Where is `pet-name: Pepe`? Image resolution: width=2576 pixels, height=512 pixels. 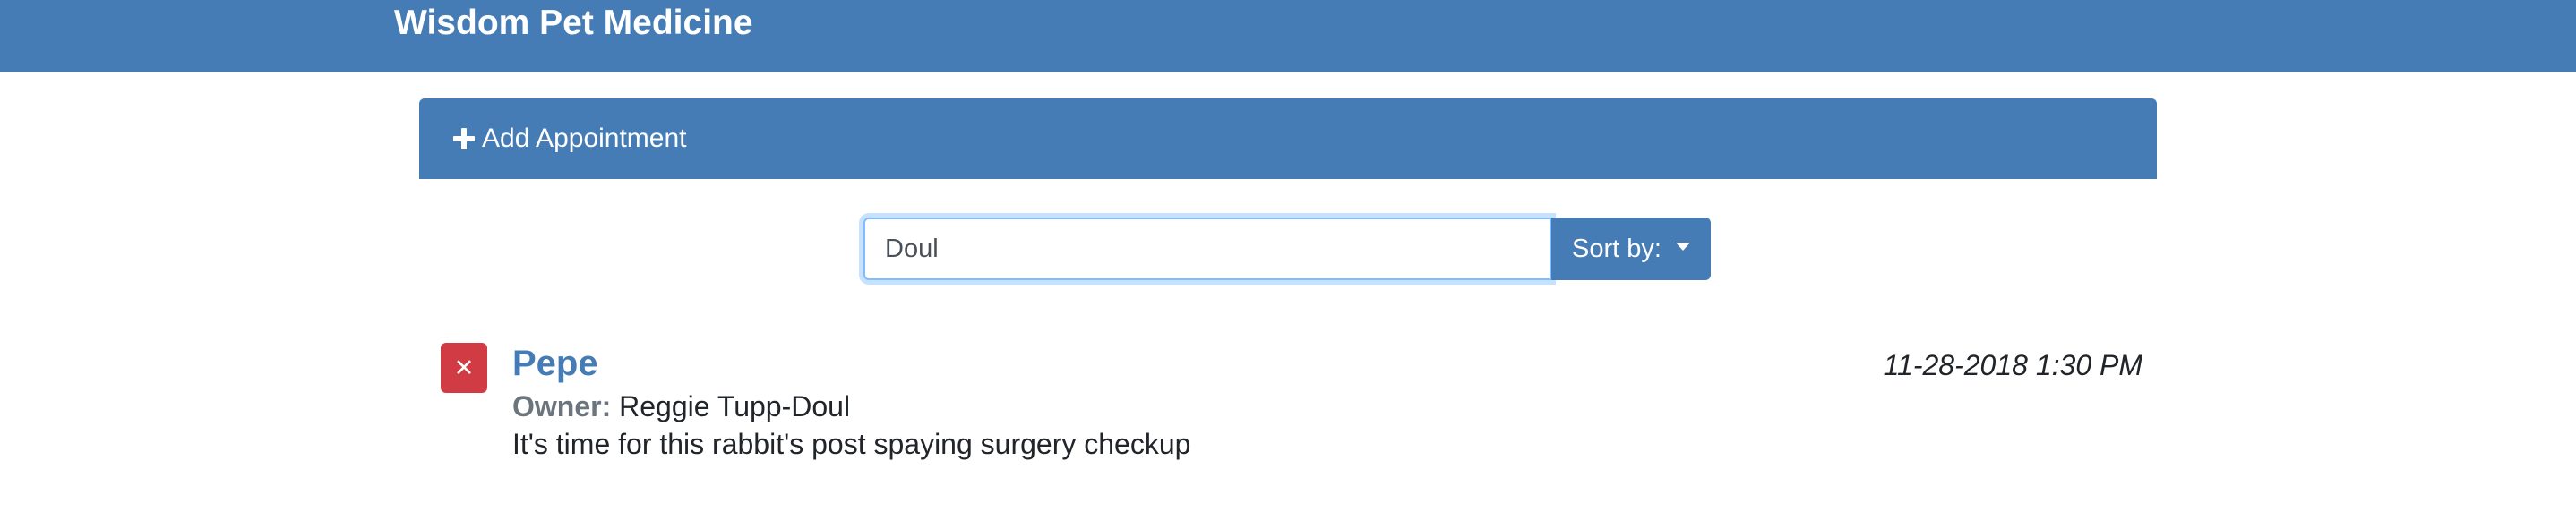
pet-name: Pepe is located at coordinates (555, 363).